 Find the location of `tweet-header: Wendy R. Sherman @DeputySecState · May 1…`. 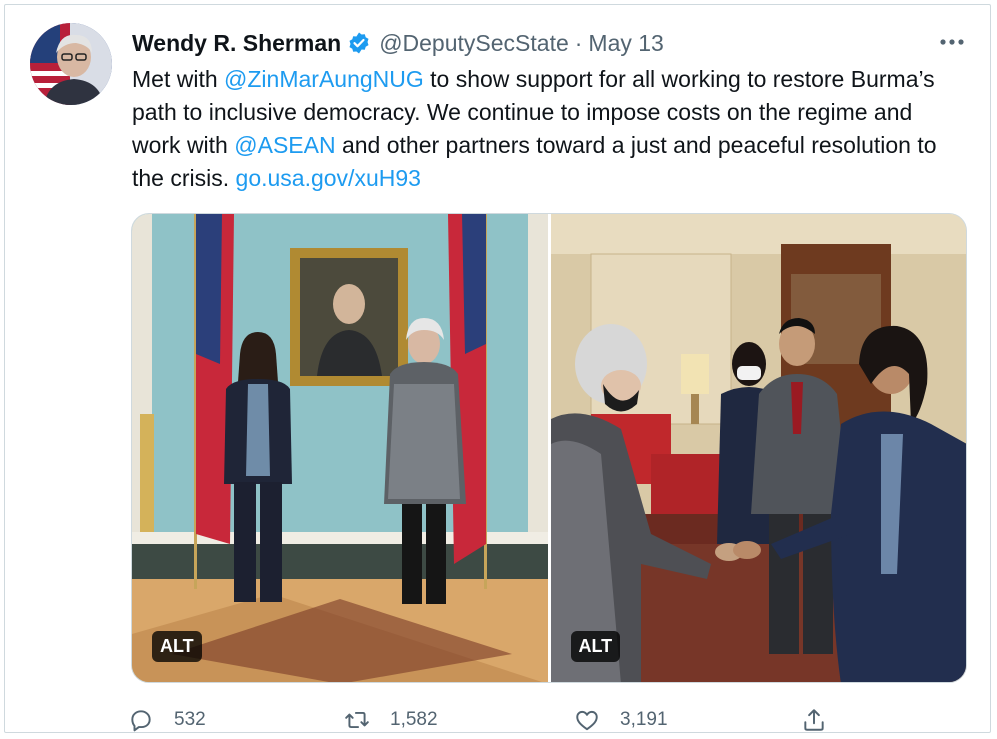

tweet-header: Wendy R. Sherman @DeputySecState · May 1… is located at coordinates (398, 43).